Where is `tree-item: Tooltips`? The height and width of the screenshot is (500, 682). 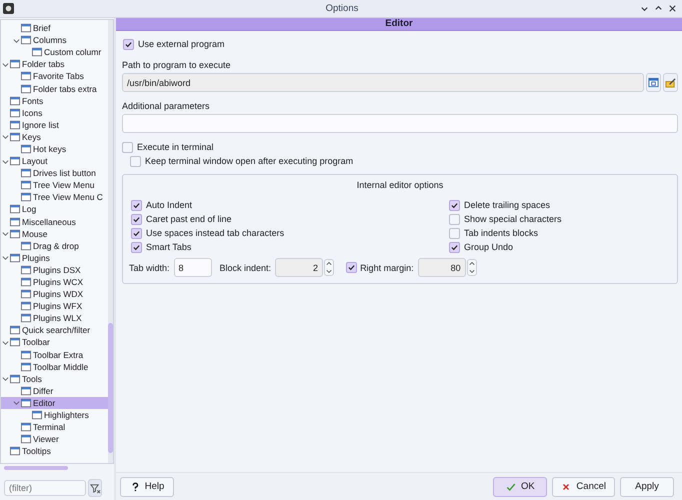
tree-item: Tooltips is located at coordinates (54, 451).